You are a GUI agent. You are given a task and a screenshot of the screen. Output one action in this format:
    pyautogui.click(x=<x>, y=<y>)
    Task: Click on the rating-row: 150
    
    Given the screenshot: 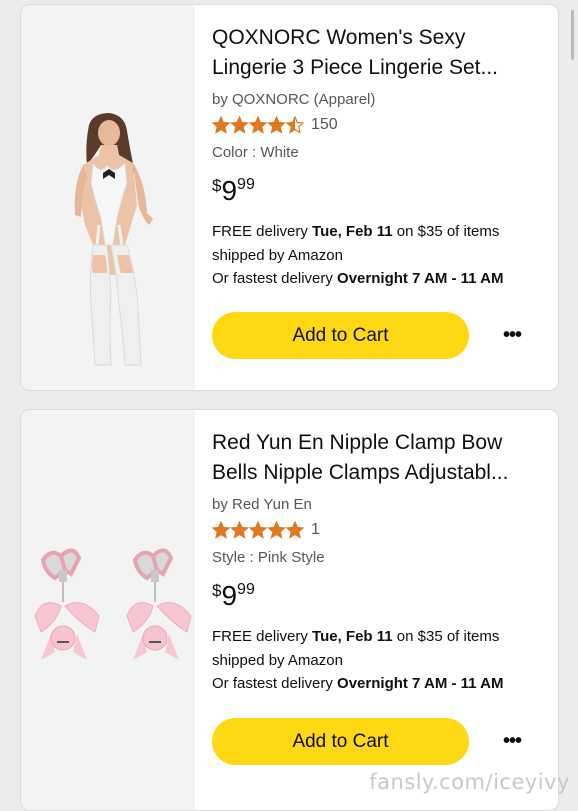 What is the action you would take?
    pyautogui.click(x=376, y=125)
    